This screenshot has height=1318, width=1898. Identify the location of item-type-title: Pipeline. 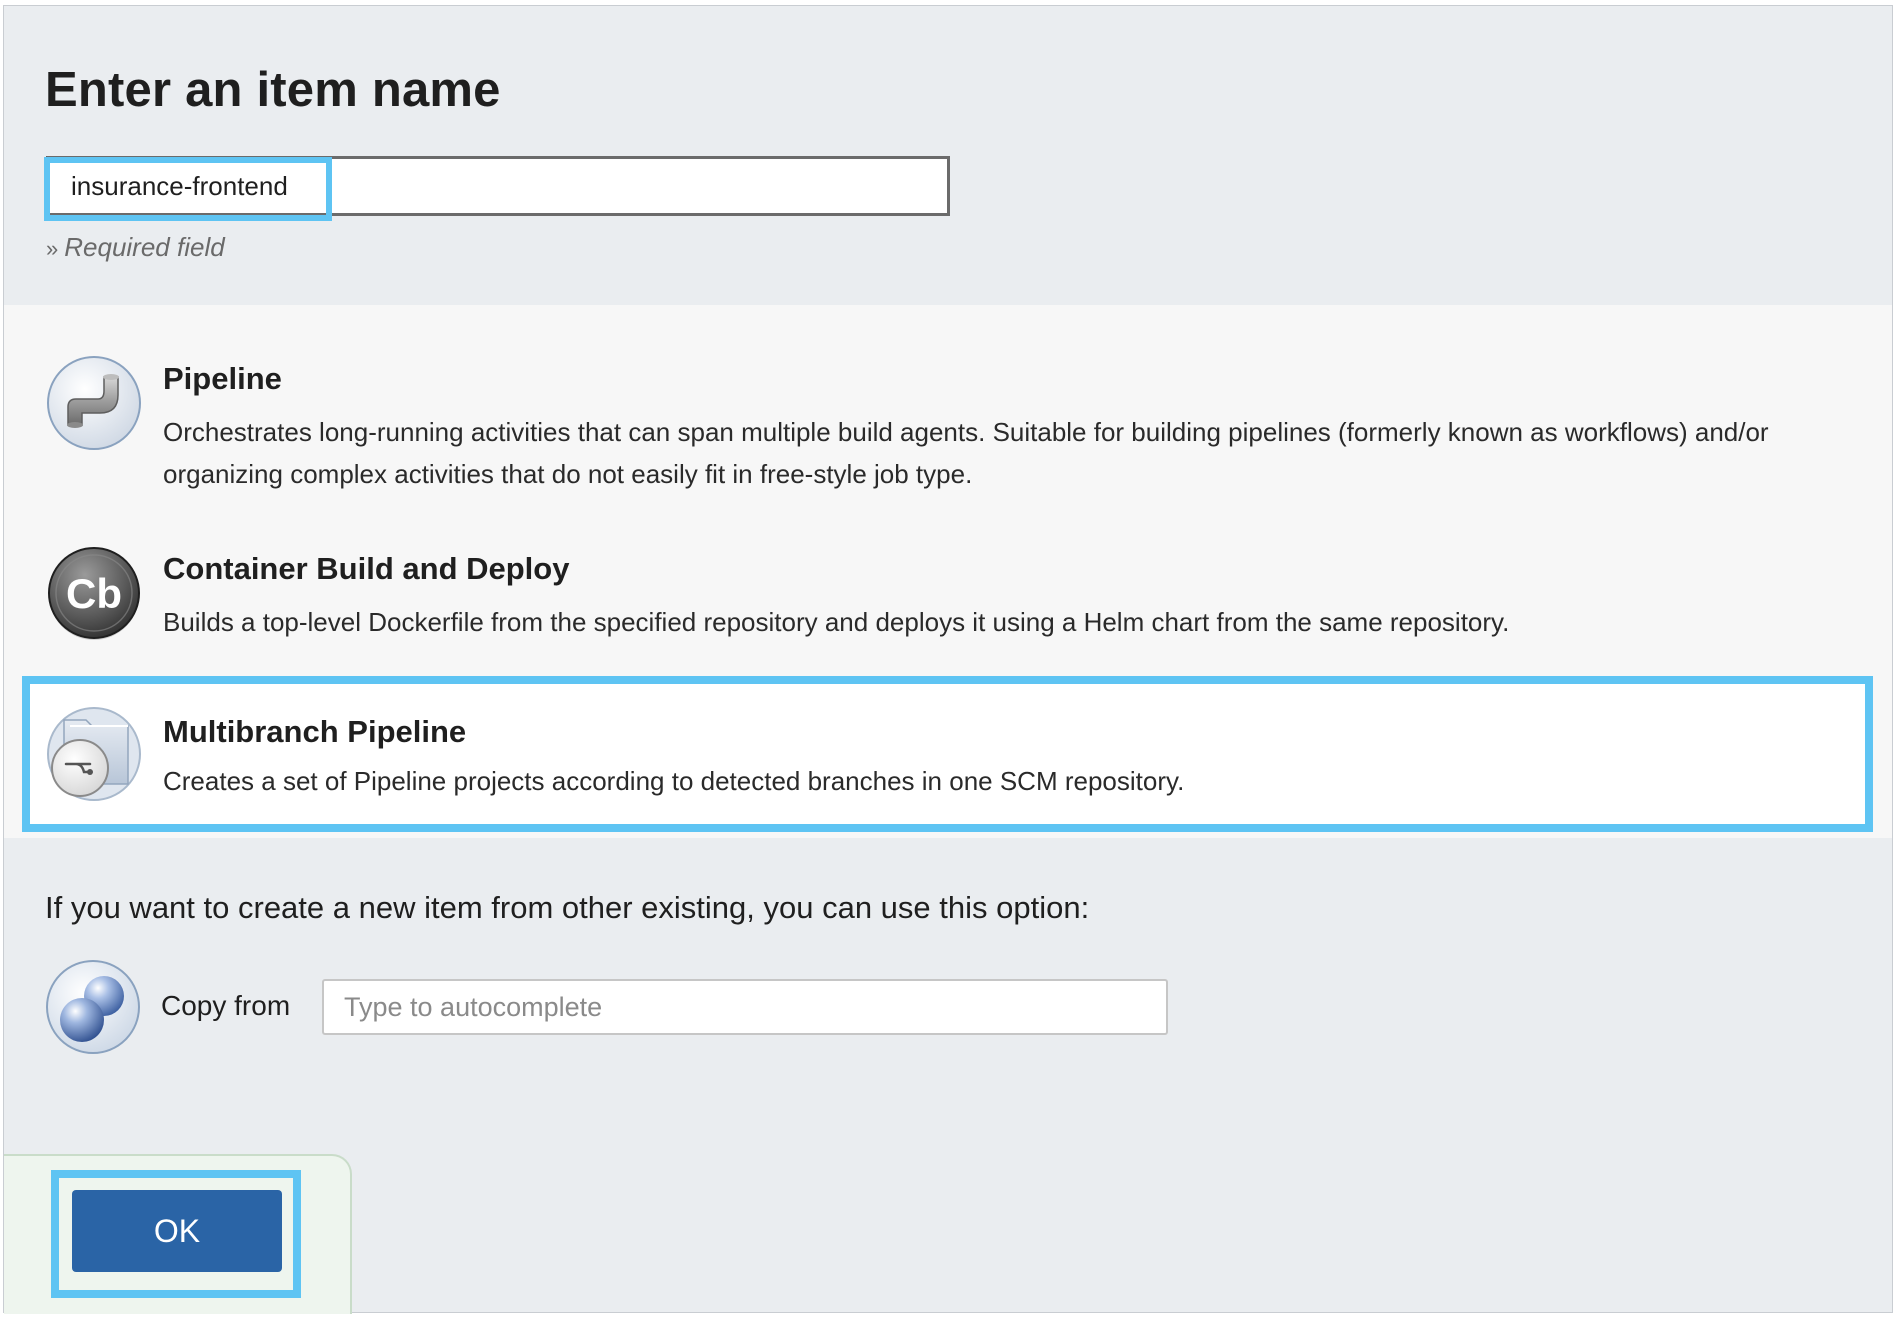
(222, 378).